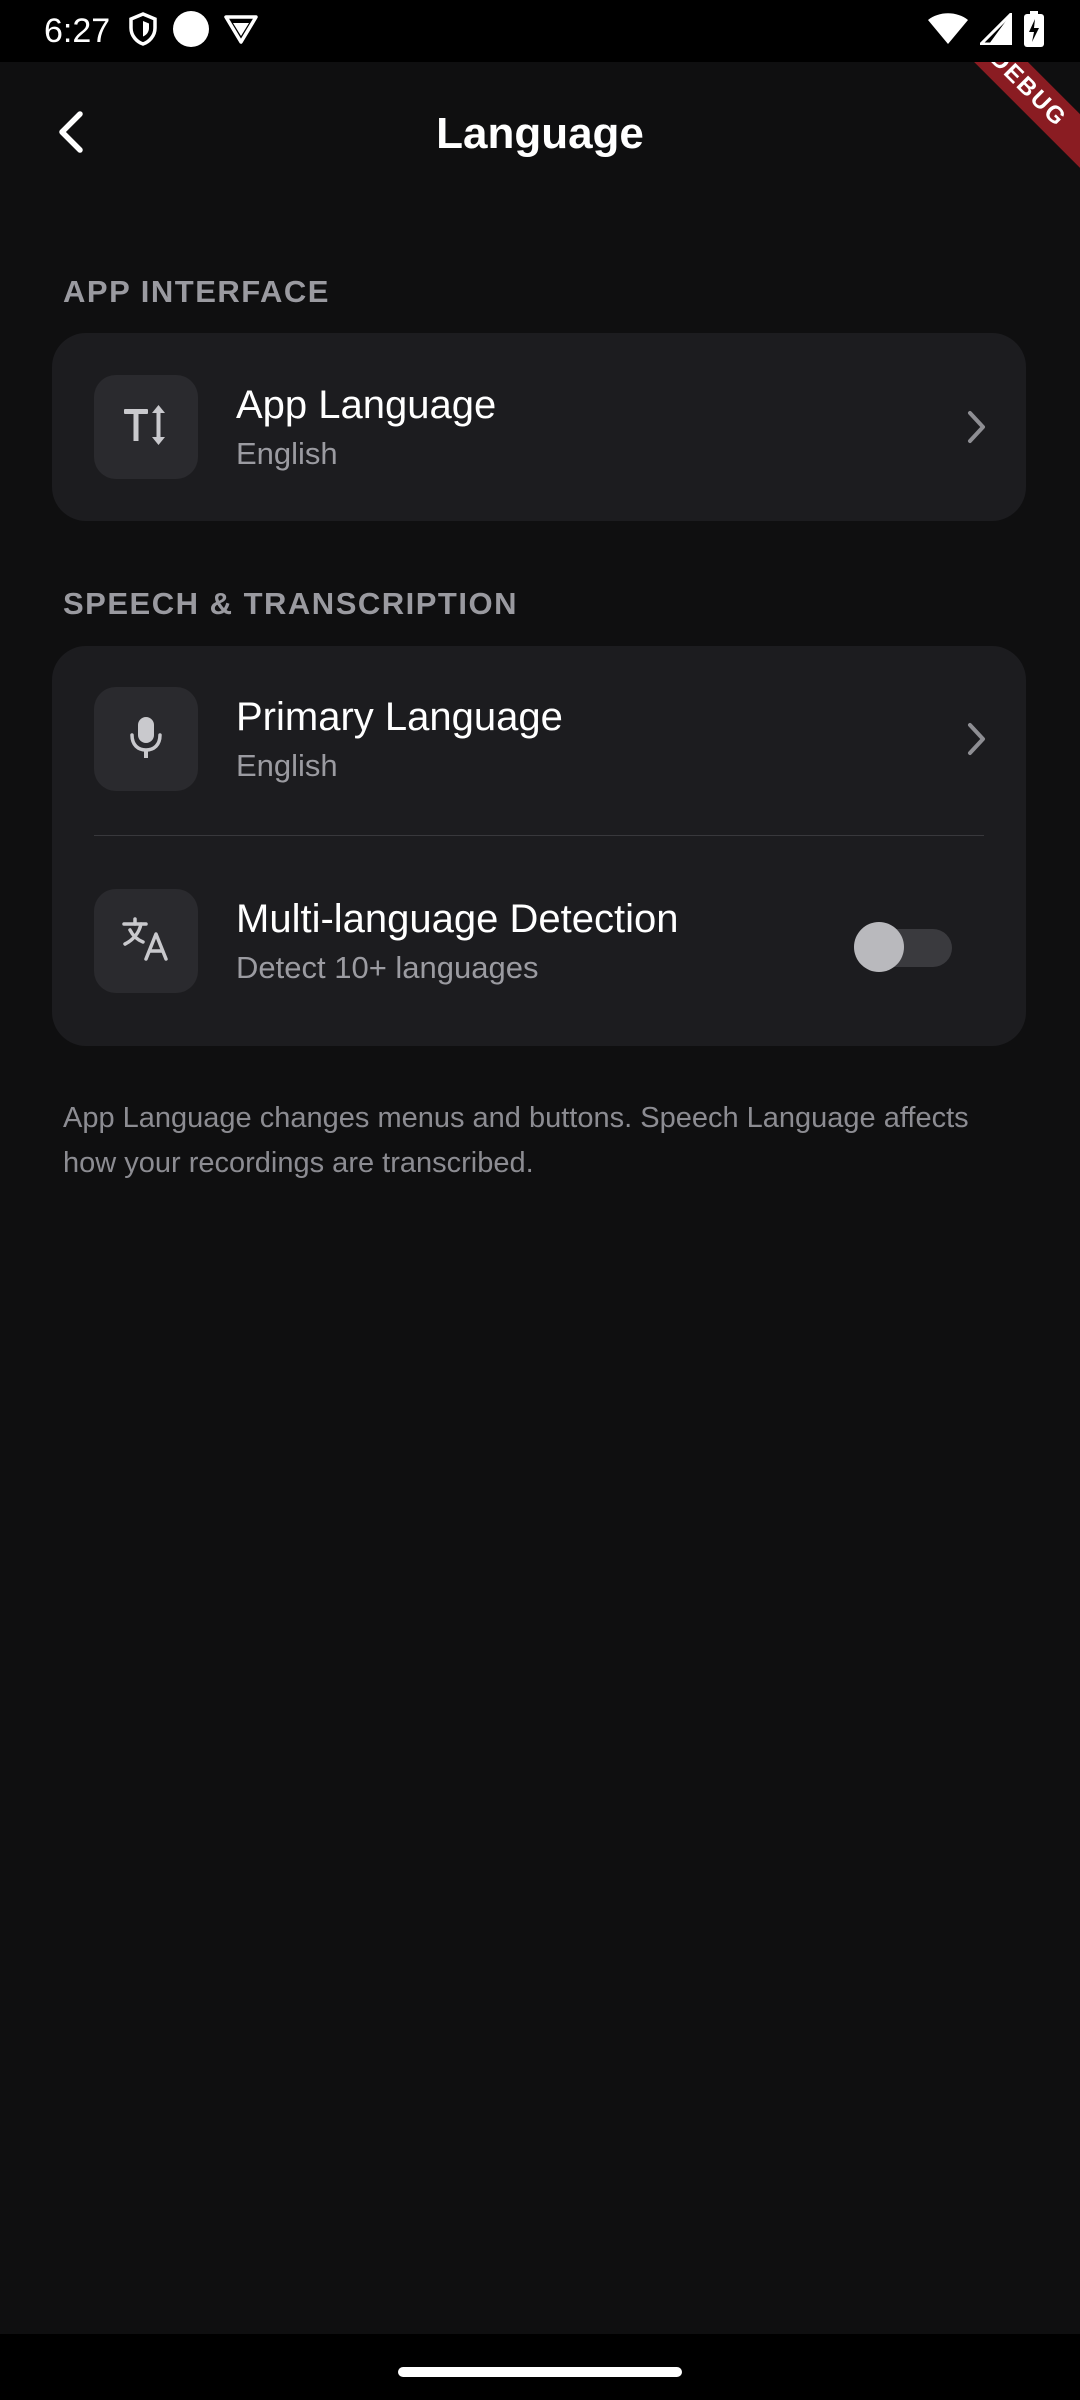 Image resolution: width=1080 pixels, height=2400 pixels. Describe the element at coordinates (387, 967) in the screenshot. I see `multi-language-detection-subtitle: Detect 10+ languages` at that location.